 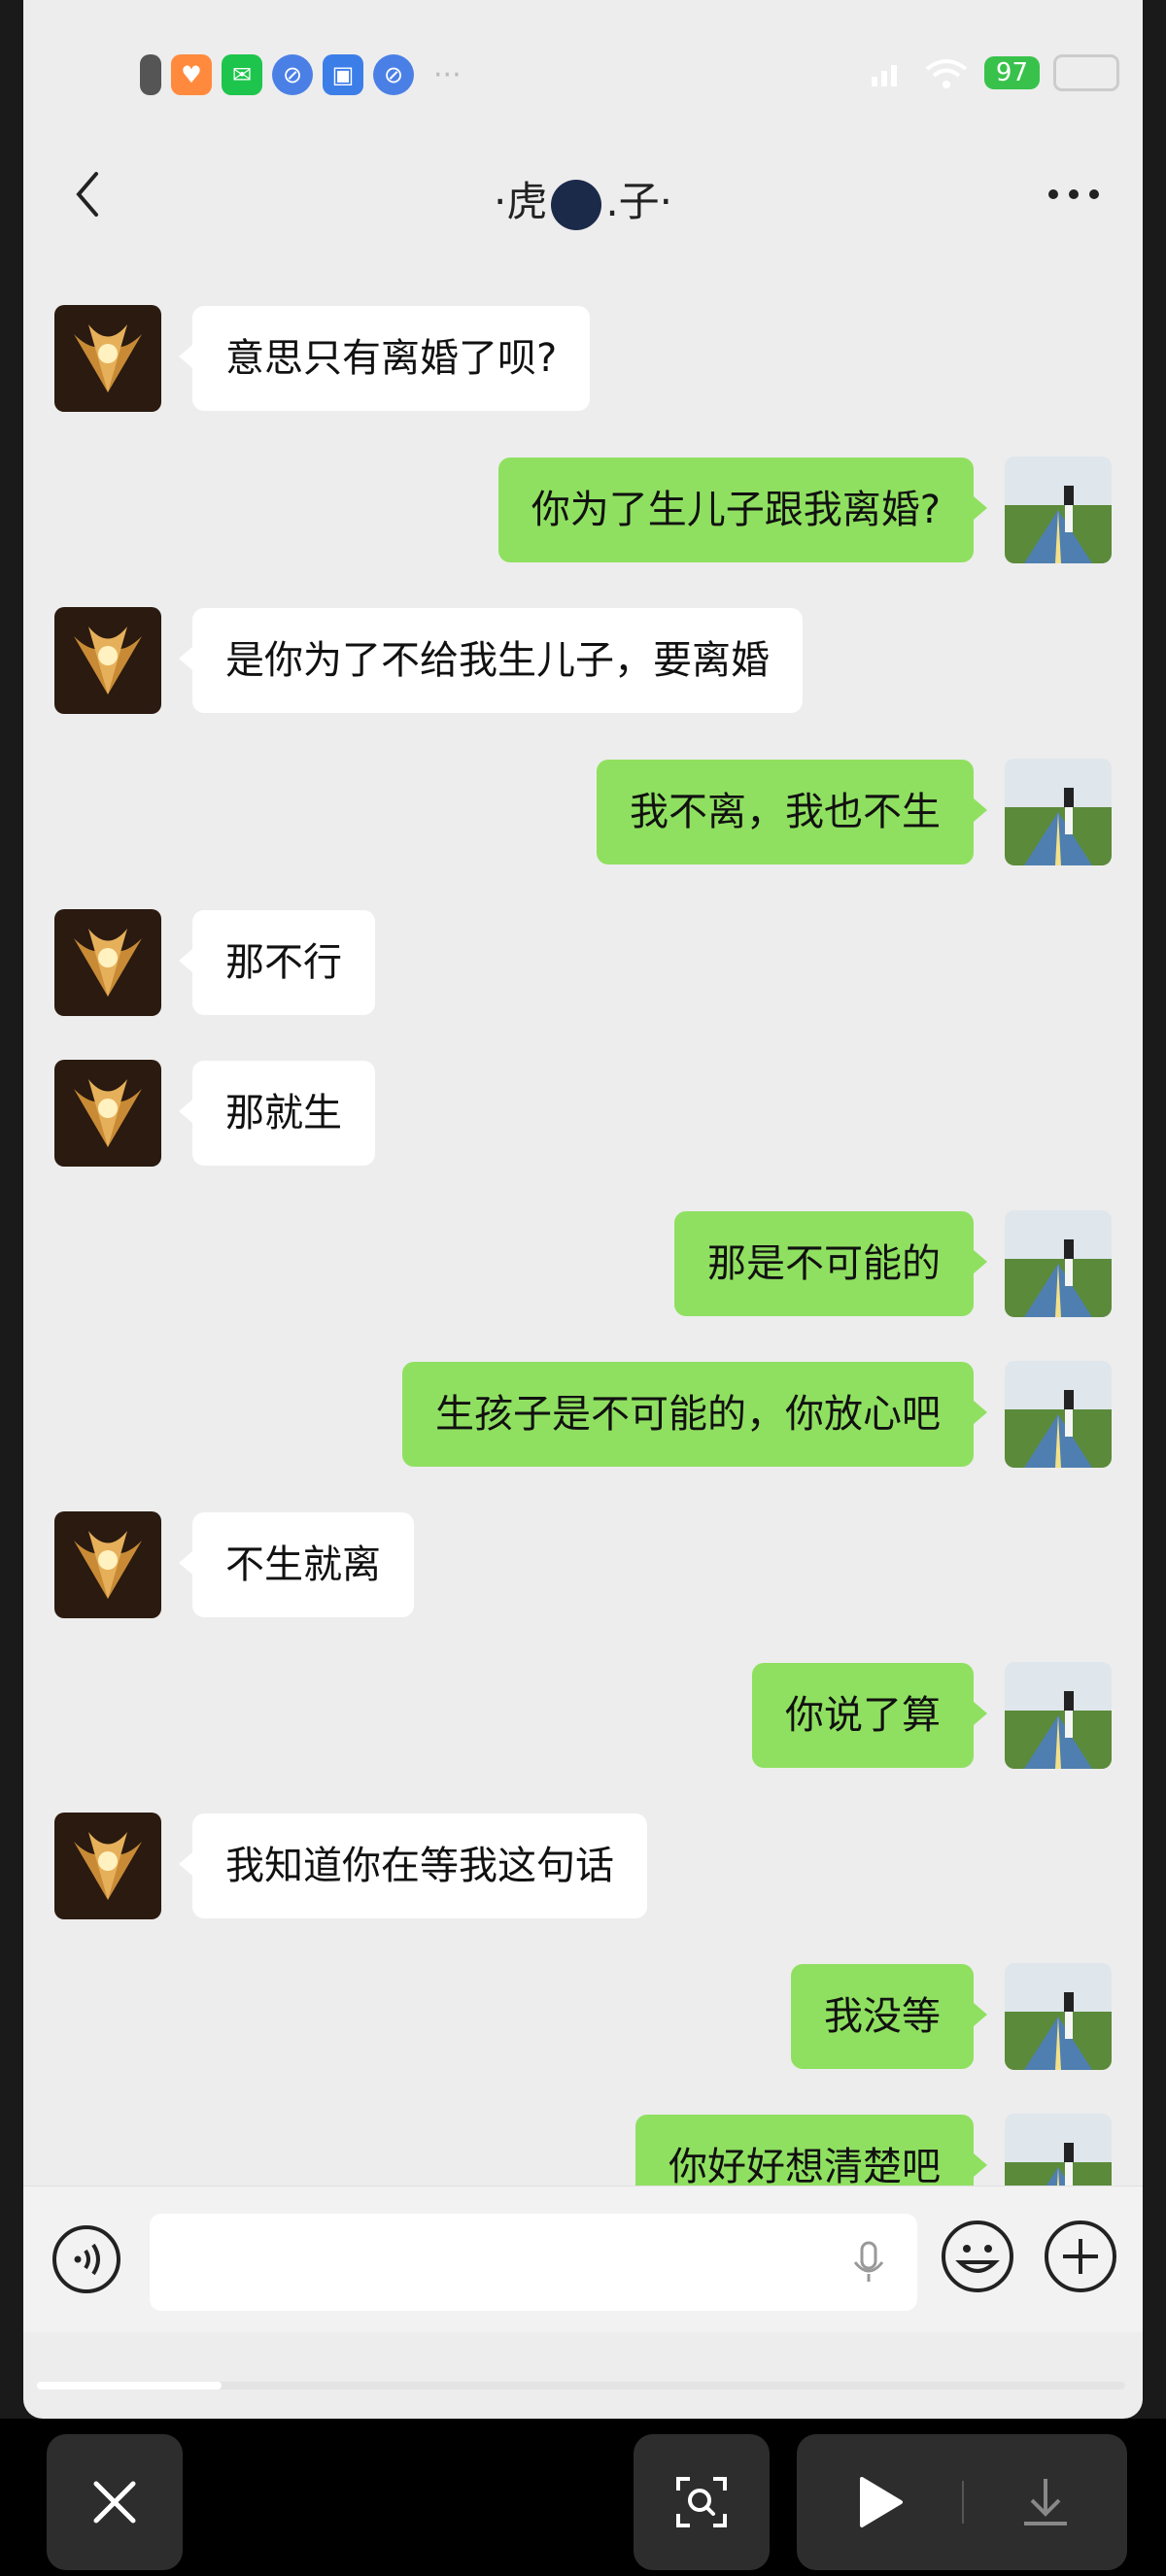 I want to click on message-input, so click(x=533, y=2262).